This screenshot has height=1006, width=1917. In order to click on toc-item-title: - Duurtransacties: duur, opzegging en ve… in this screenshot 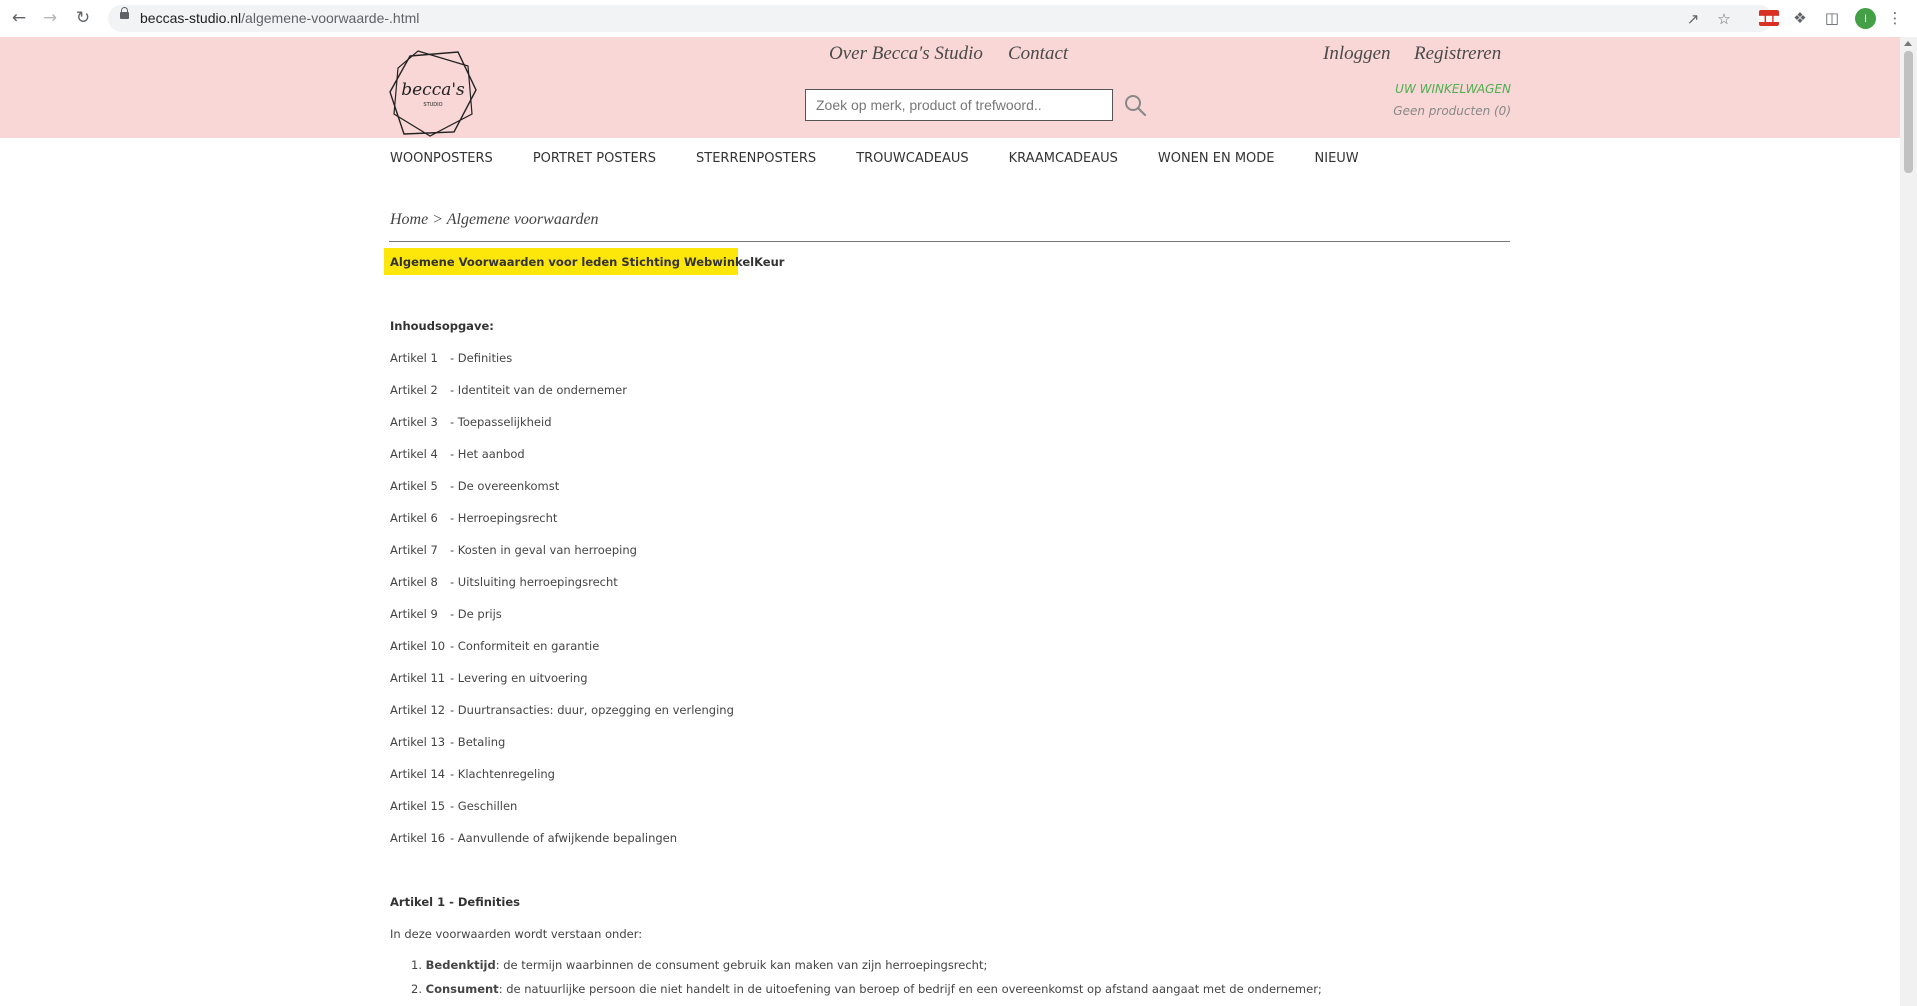, I will do `click(592, 710)`.